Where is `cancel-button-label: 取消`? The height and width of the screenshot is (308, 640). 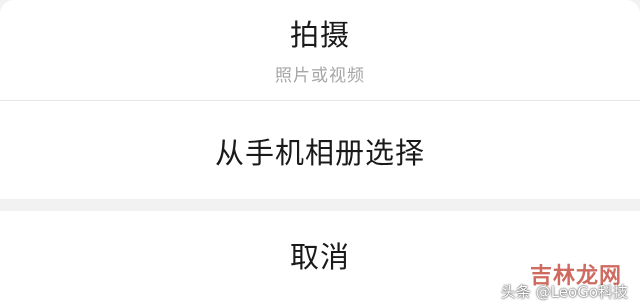 cancel-button-label: 取消 is located at coordinates (319, 257).